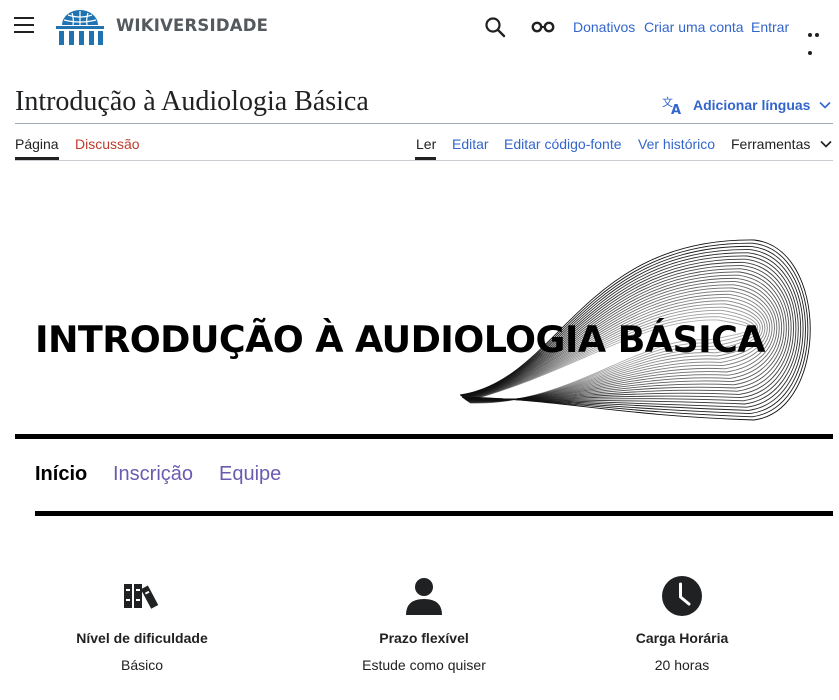 This screenshot has height=700, width=839. What do you see at coordinates (676, 109) in the screenshot?
I see `svg-text: A` at bounding box center [676, 109].